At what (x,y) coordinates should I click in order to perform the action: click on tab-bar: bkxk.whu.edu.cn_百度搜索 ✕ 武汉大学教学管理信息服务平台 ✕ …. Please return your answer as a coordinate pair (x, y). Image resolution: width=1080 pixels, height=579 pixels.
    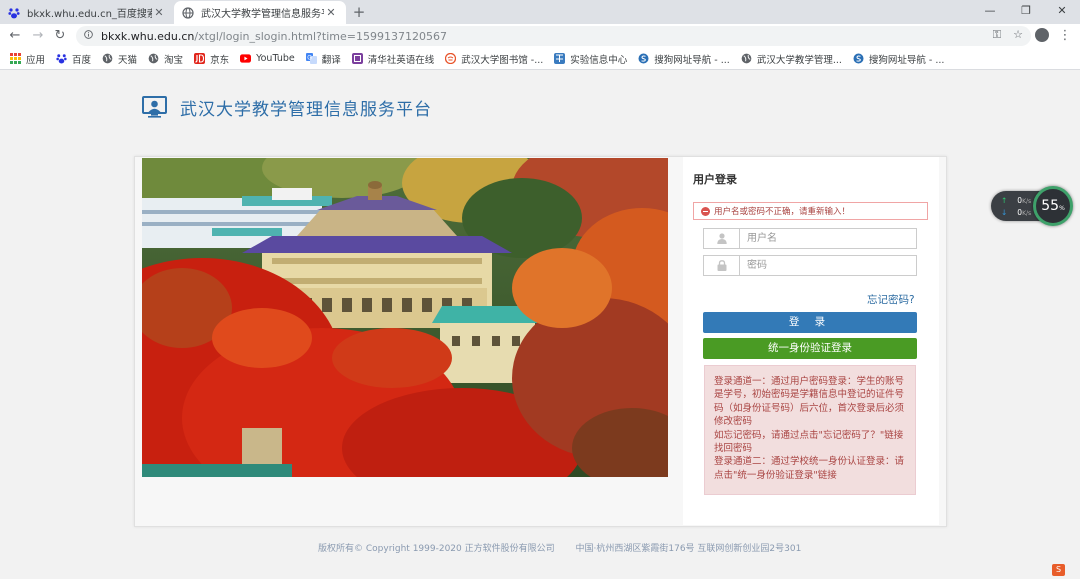
    Looking at the image, I should click on (540, 12).